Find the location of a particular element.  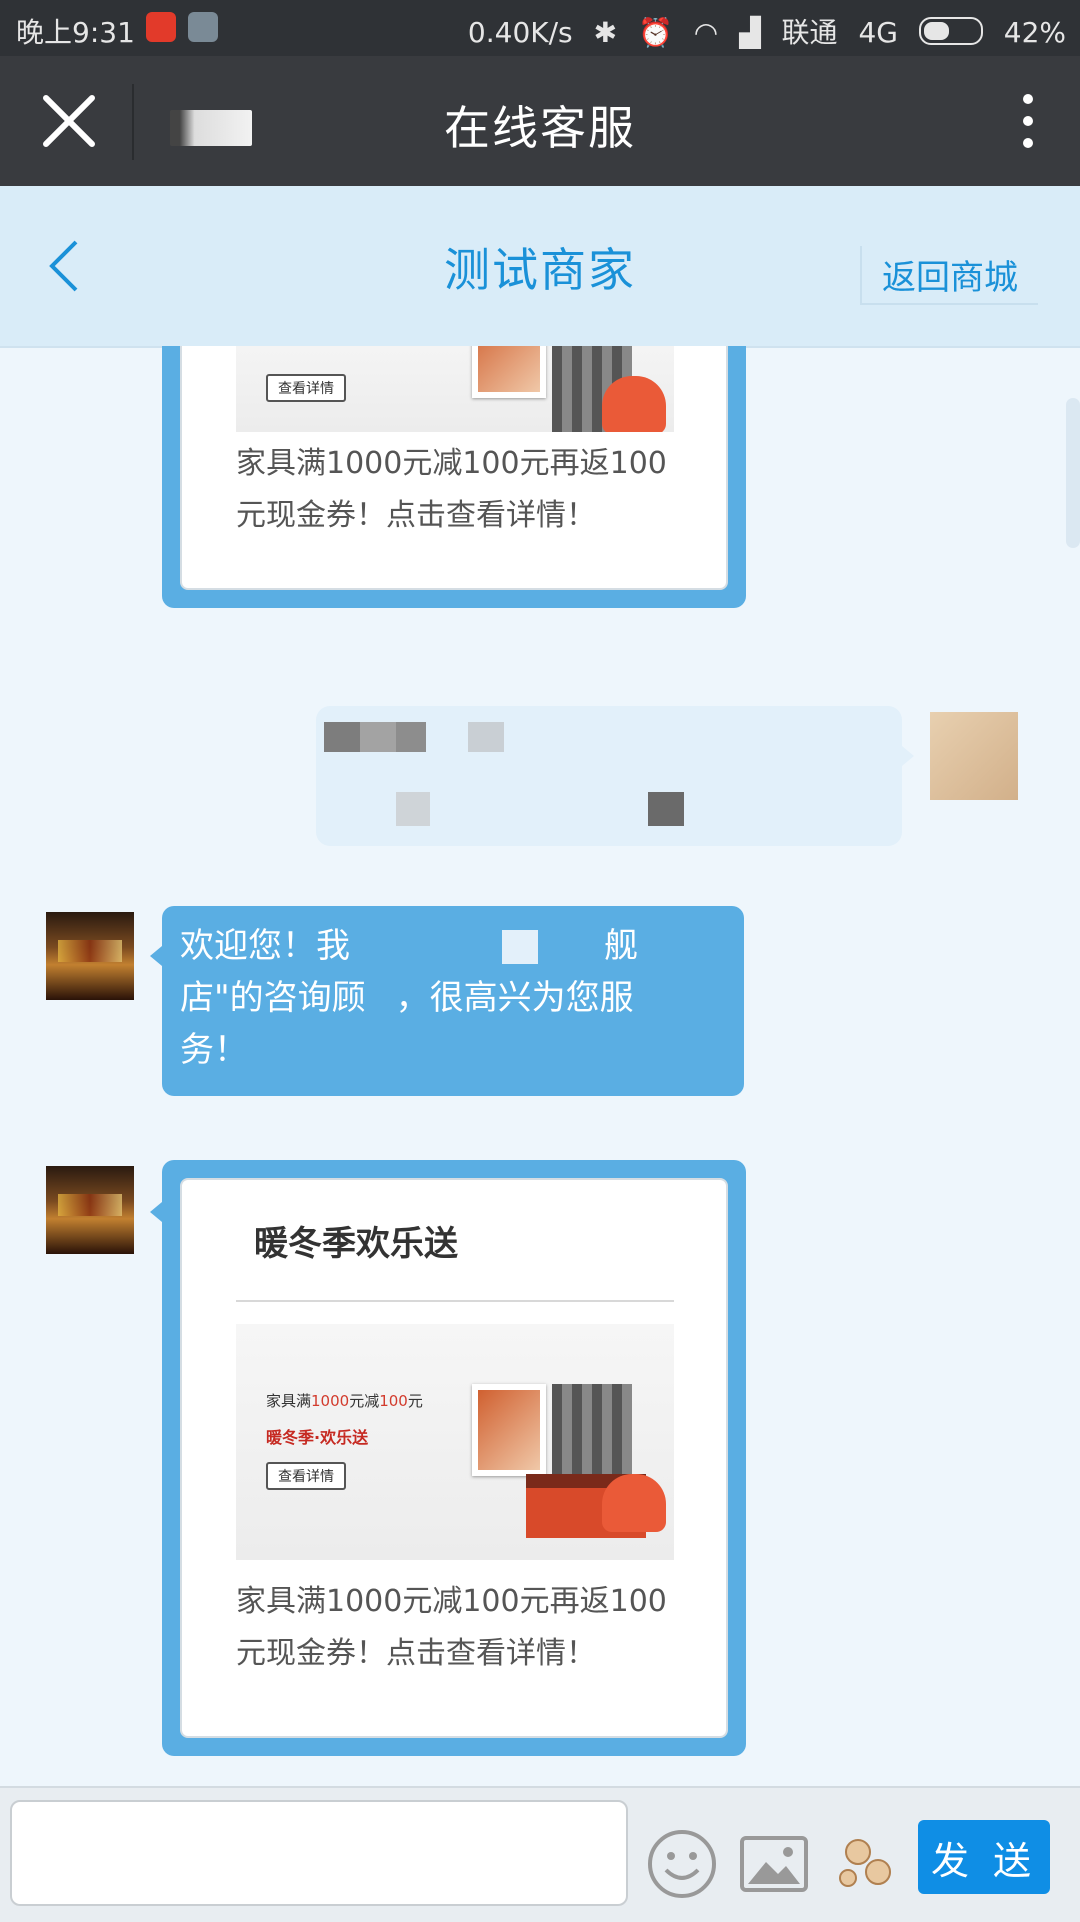

promo-card: 查看详情 家具满1000元减100元再返100元现金券！点击查看详情！ is located at coordinates (454, 468).